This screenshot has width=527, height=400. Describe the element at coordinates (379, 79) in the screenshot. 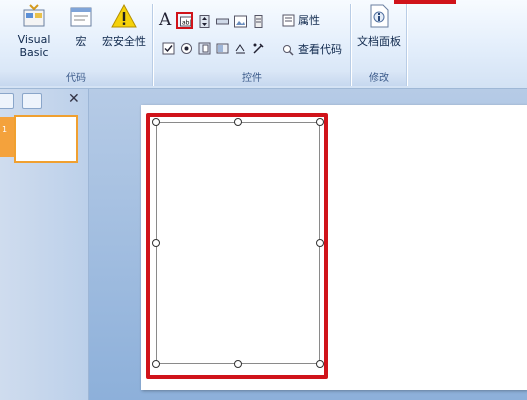

I see `modify-group-label: 修改` at that location.